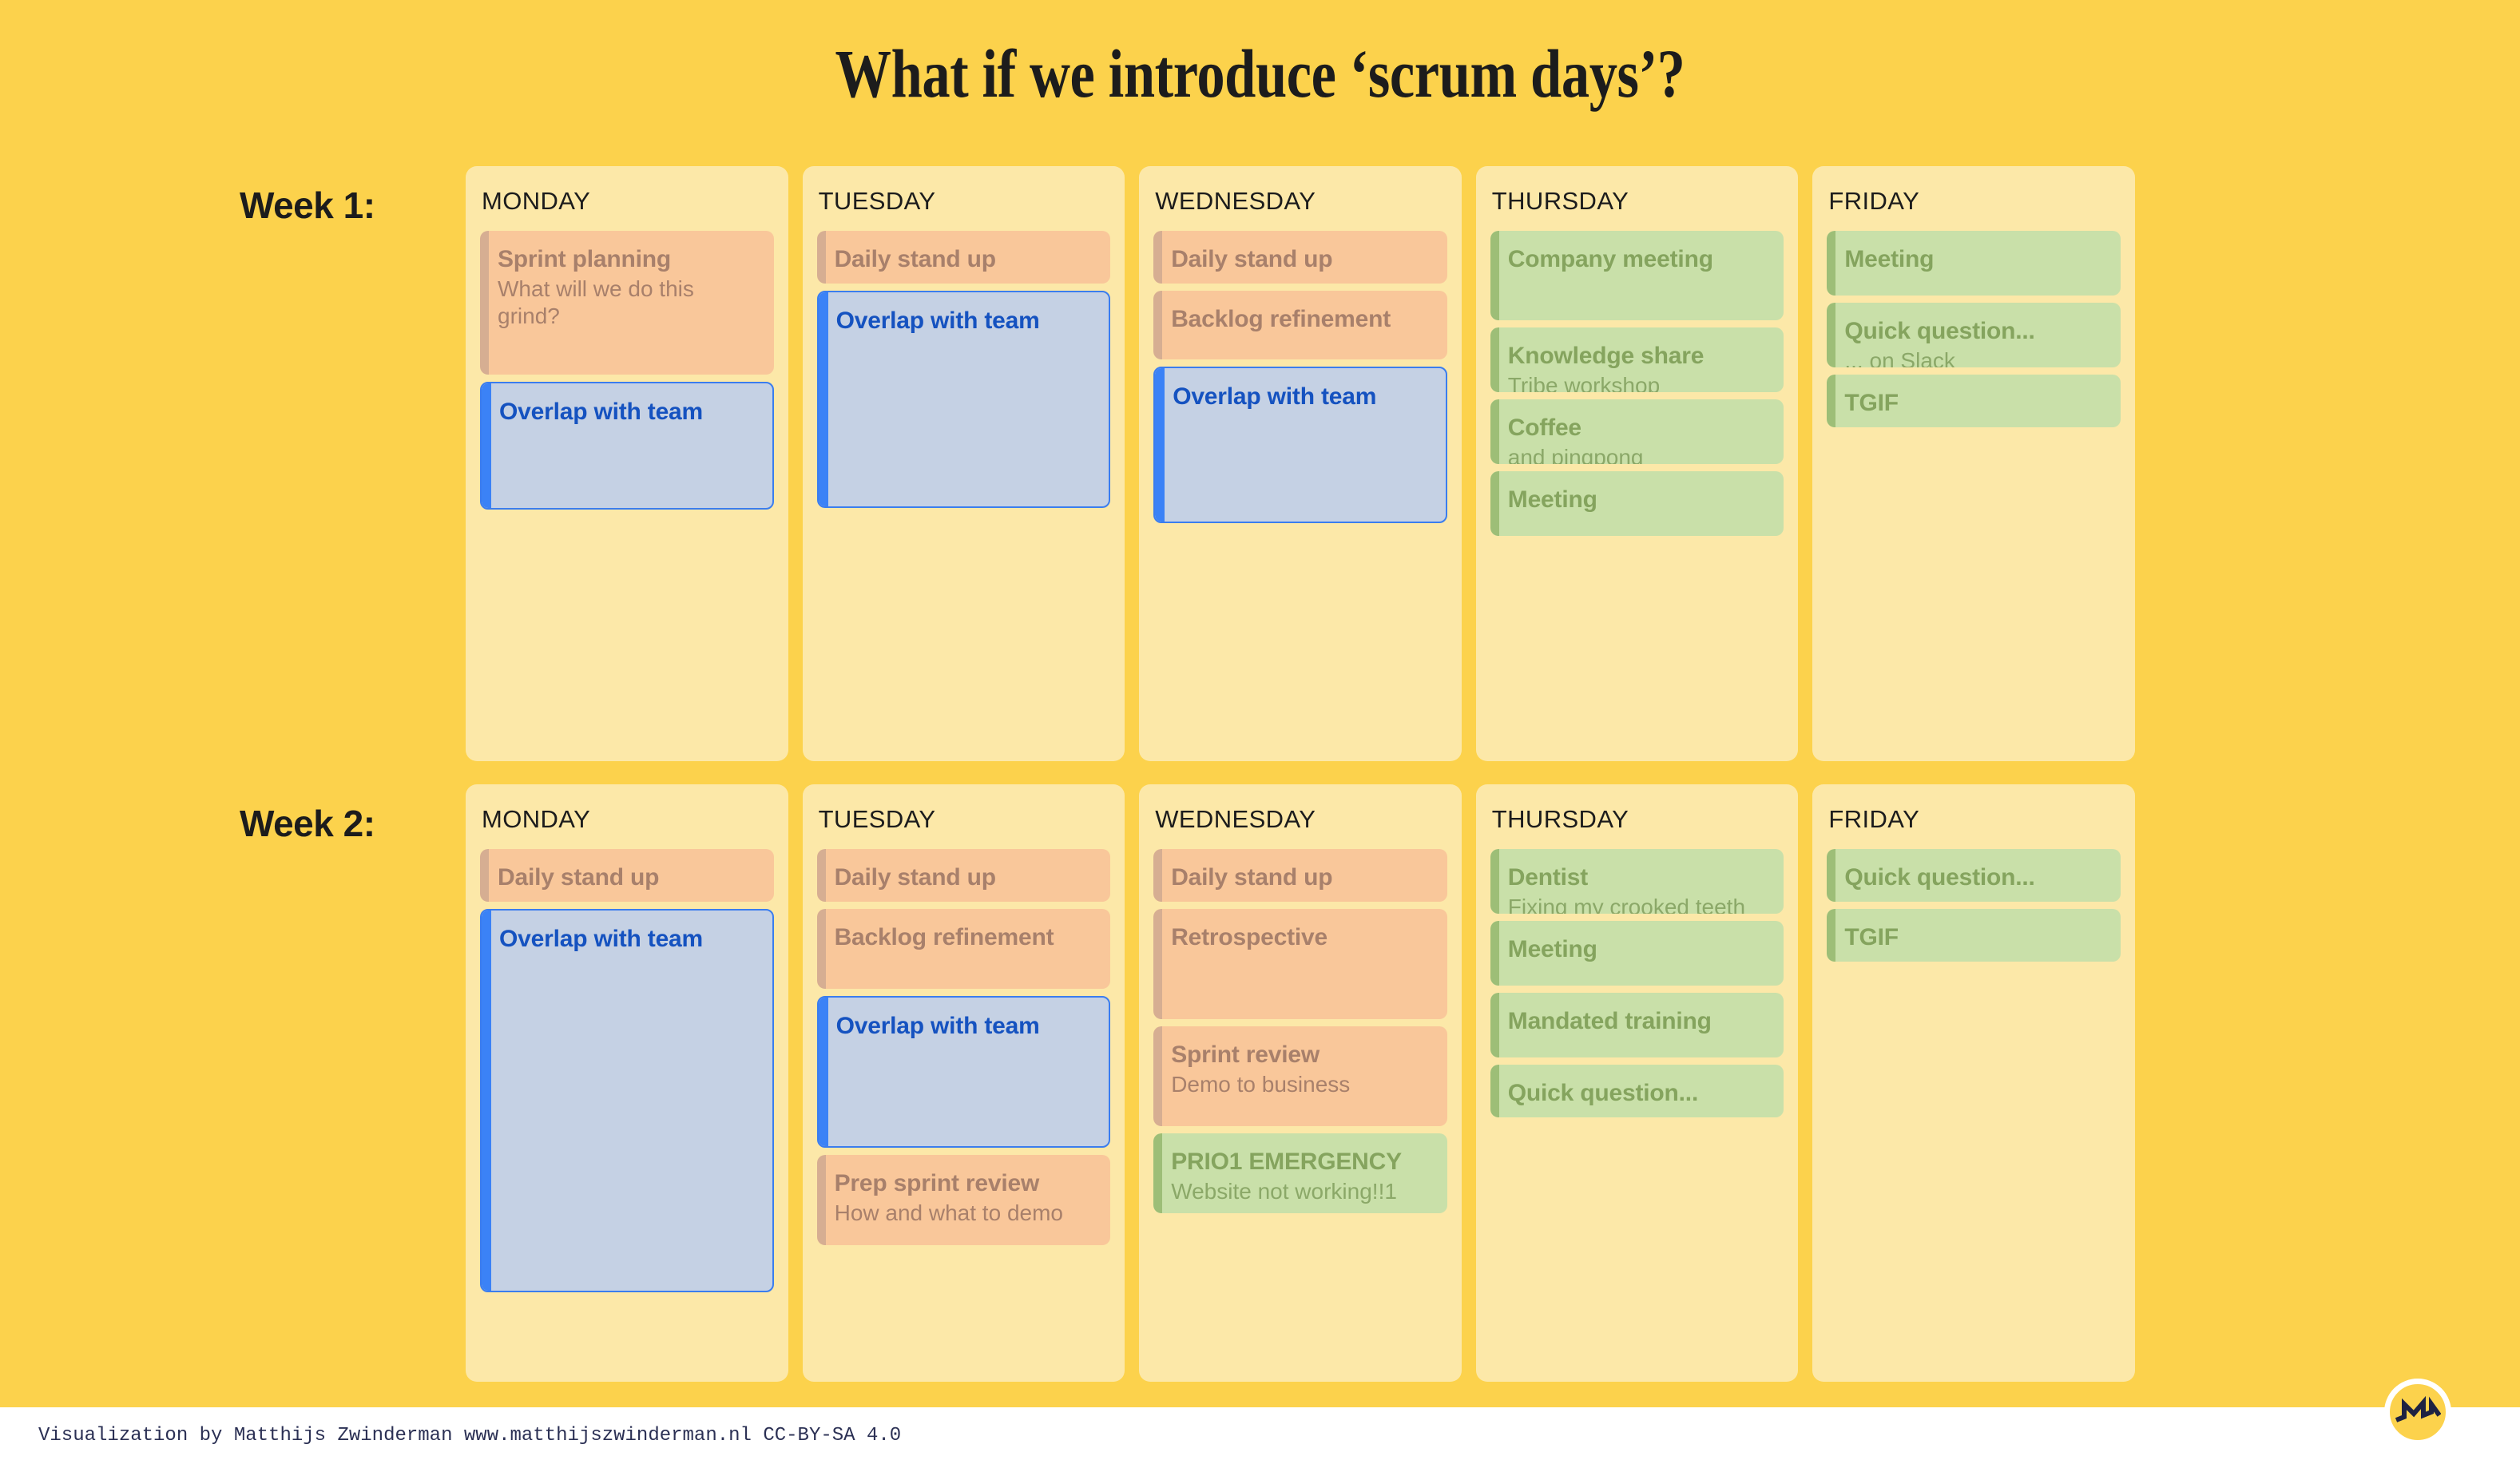 The width and height of the screenshot is (2520, 1468). What do you see at coordinates (937, 1183) in the screenshot?
I see `event-title: Prep sprint review` at bounding box center [937, 1183].